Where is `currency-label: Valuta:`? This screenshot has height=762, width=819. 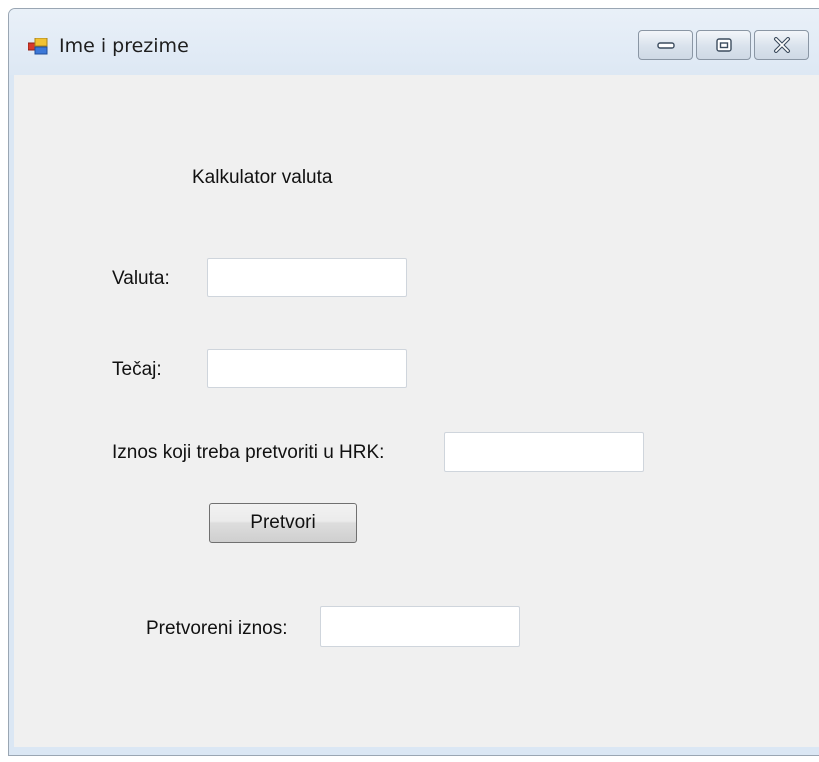 currency-label: Valuta: is located at coordinates (141, 278).